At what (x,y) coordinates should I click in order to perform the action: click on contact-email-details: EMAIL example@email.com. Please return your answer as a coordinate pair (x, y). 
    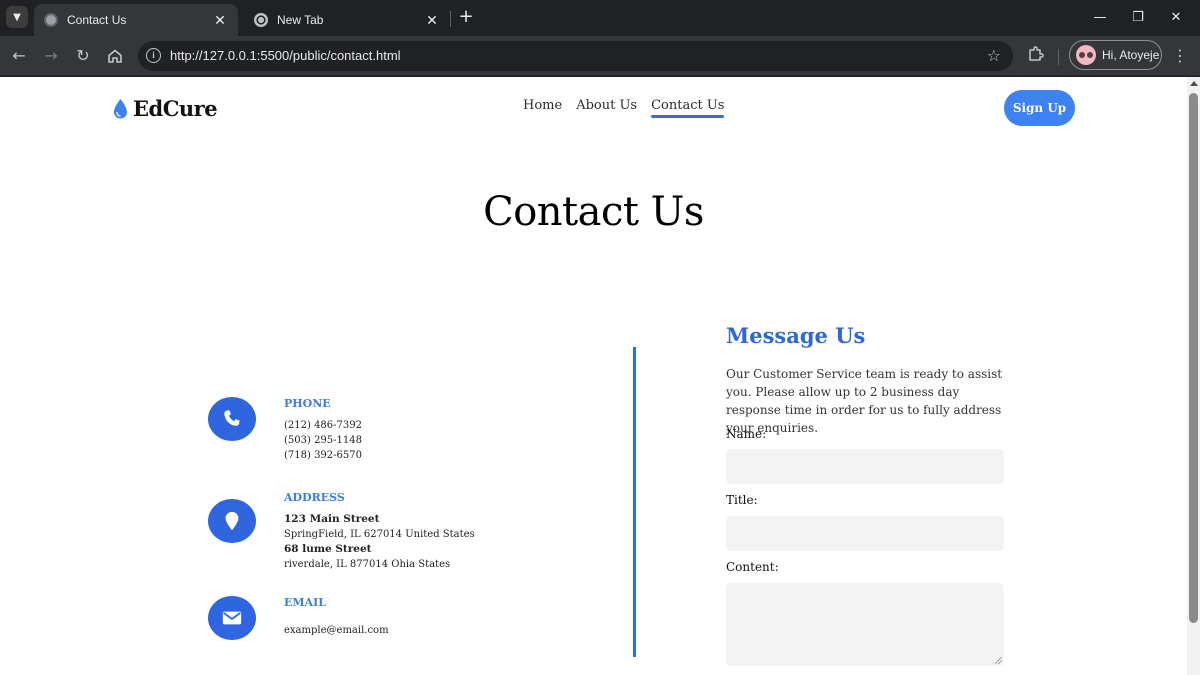
    Looking at the image, I should click on (336, 618).